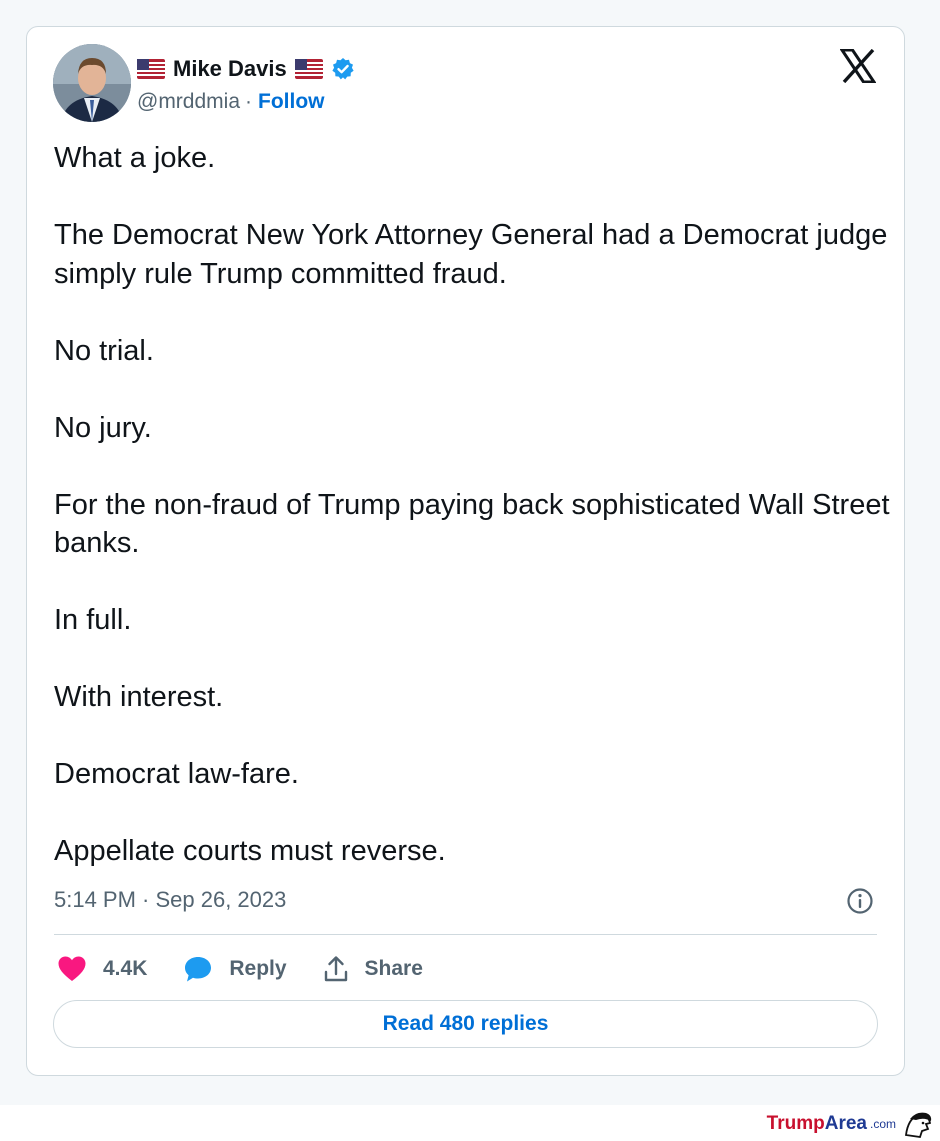 The image size is (940, 1141). Describe the element at coordinates (103, 427) in the screenshot. I see `tweet-paragraph: No jury.` at that location.